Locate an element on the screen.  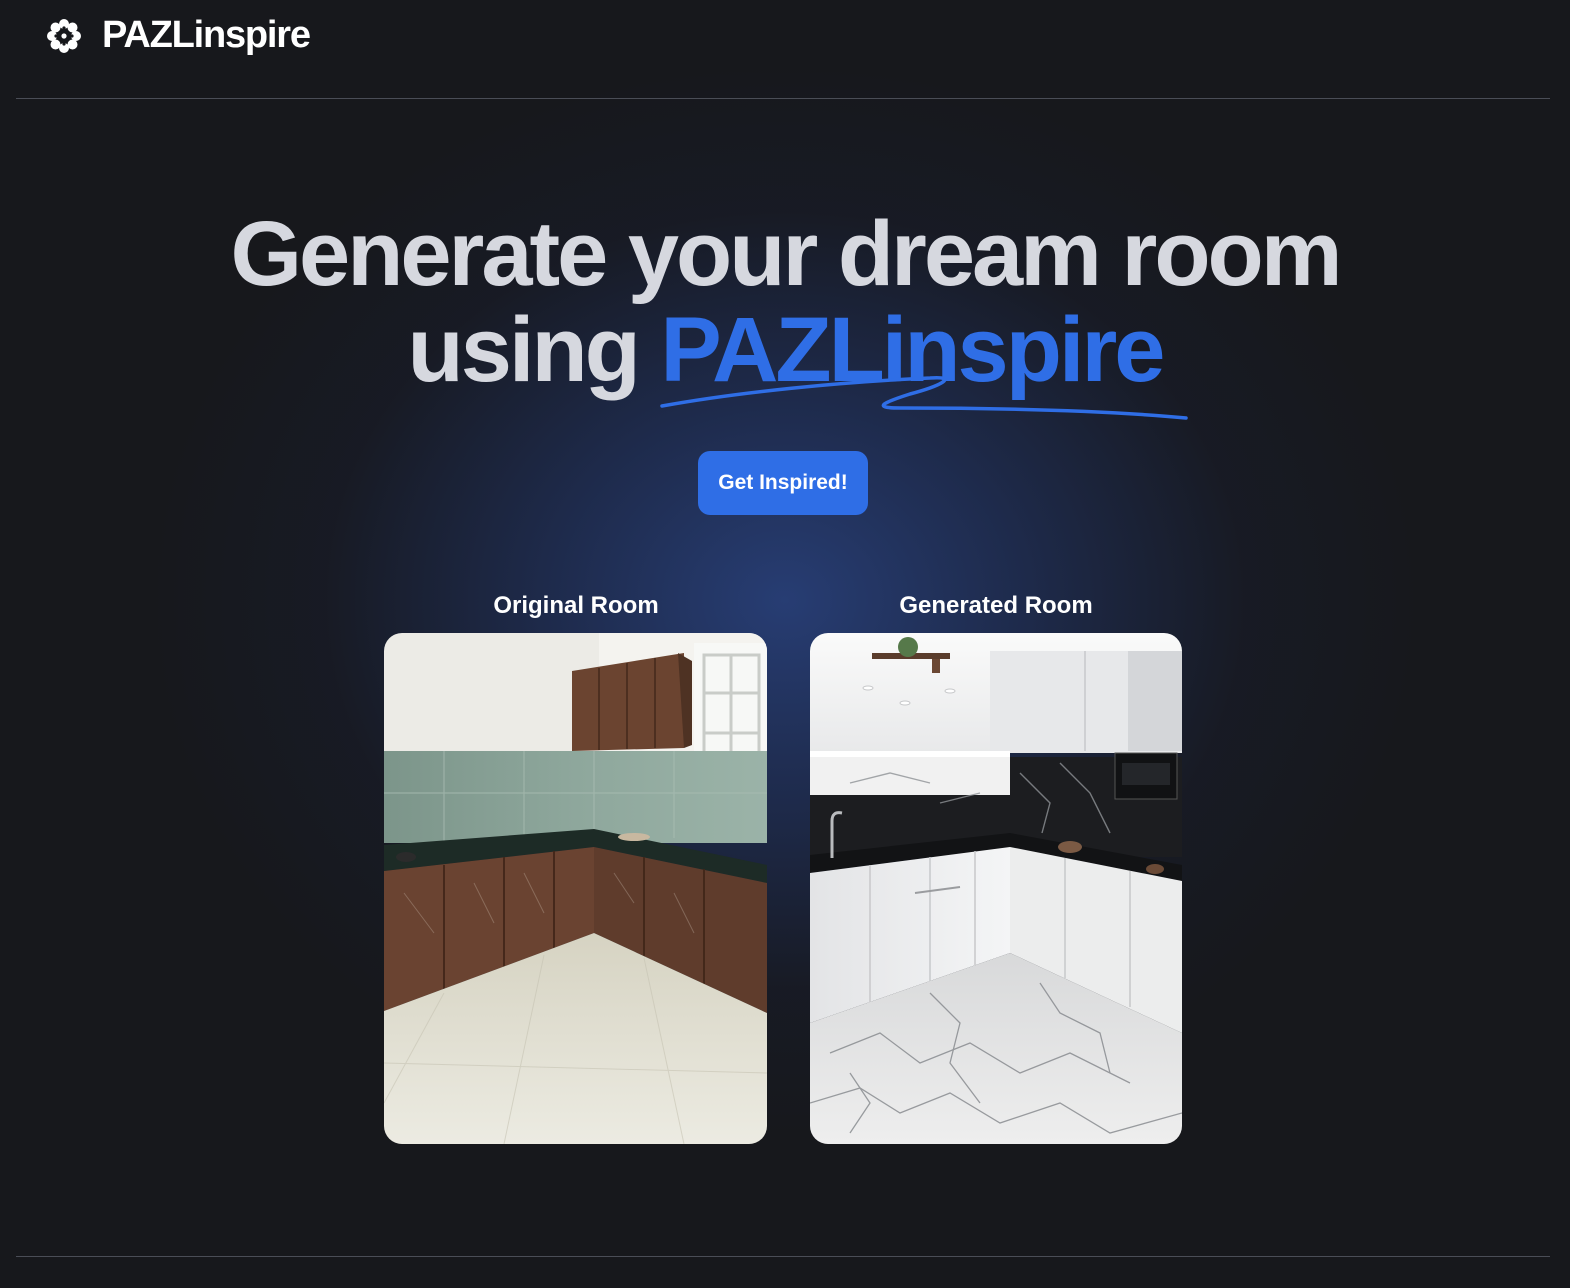
hero-title-accent-wrap: PAZLinspire is located at coordinates (924, 359).